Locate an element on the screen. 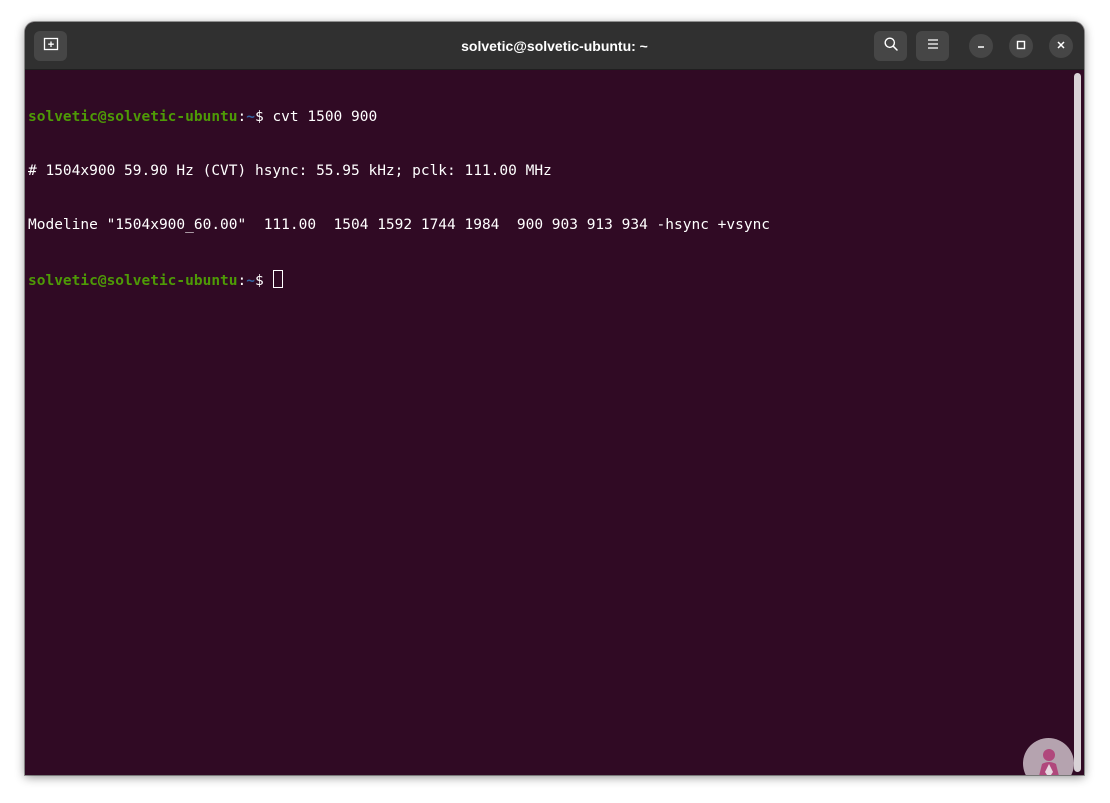 The image size is (1110, 803). minimize-button is located at coordinates (981, 46).